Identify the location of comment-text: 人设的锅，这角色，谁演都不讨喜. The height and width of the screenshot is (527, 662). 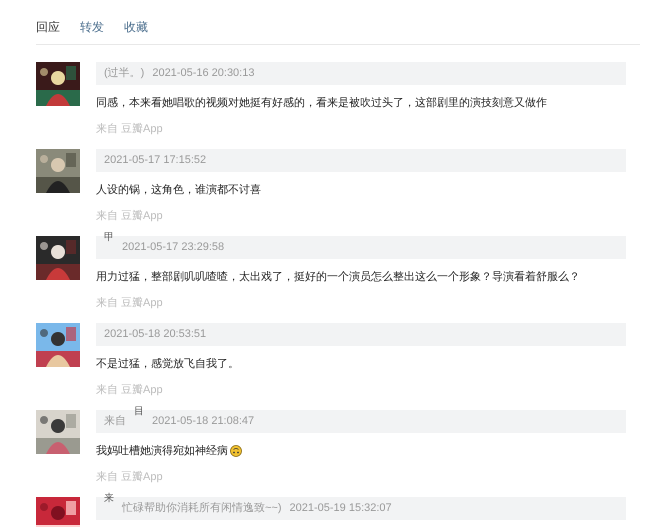
(178, 190).